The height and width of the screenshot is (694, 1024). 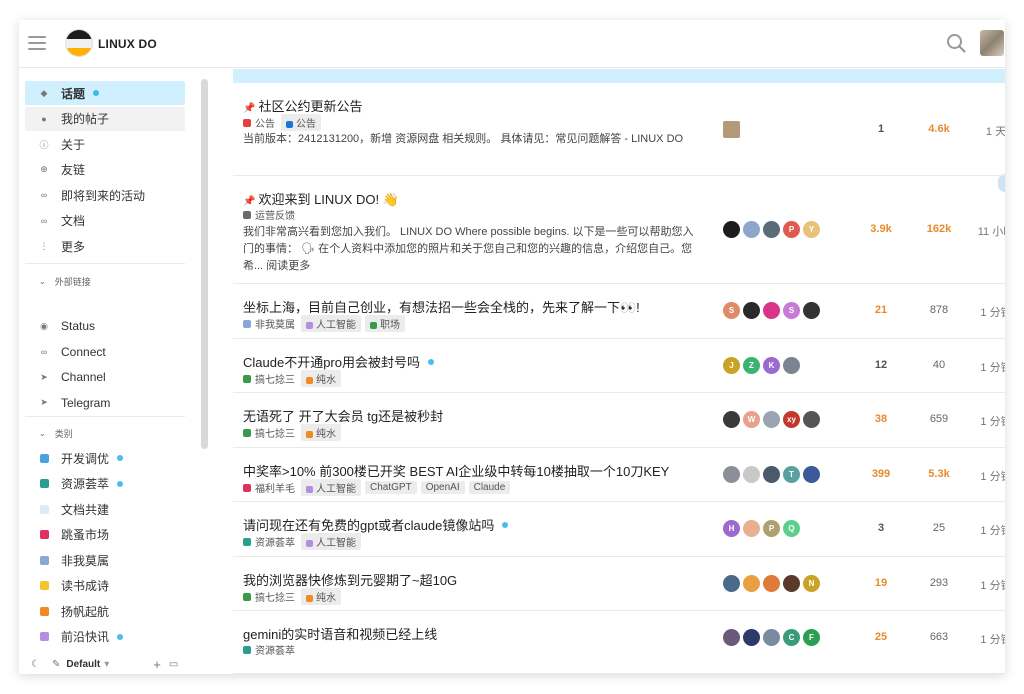 What do you see at coordinates (204, 264) in the screenshot?
I see `sidebar-scrollbar` at bounding box center [204, 264].